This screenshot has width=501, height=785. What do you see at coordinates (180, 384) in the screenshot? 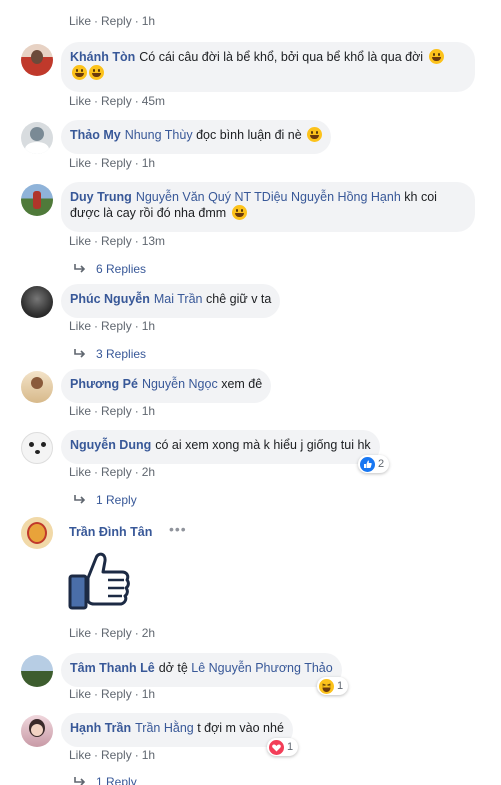
I see `mention-tag: Nguyễn Ngọc` at bounding box center [180, 384].